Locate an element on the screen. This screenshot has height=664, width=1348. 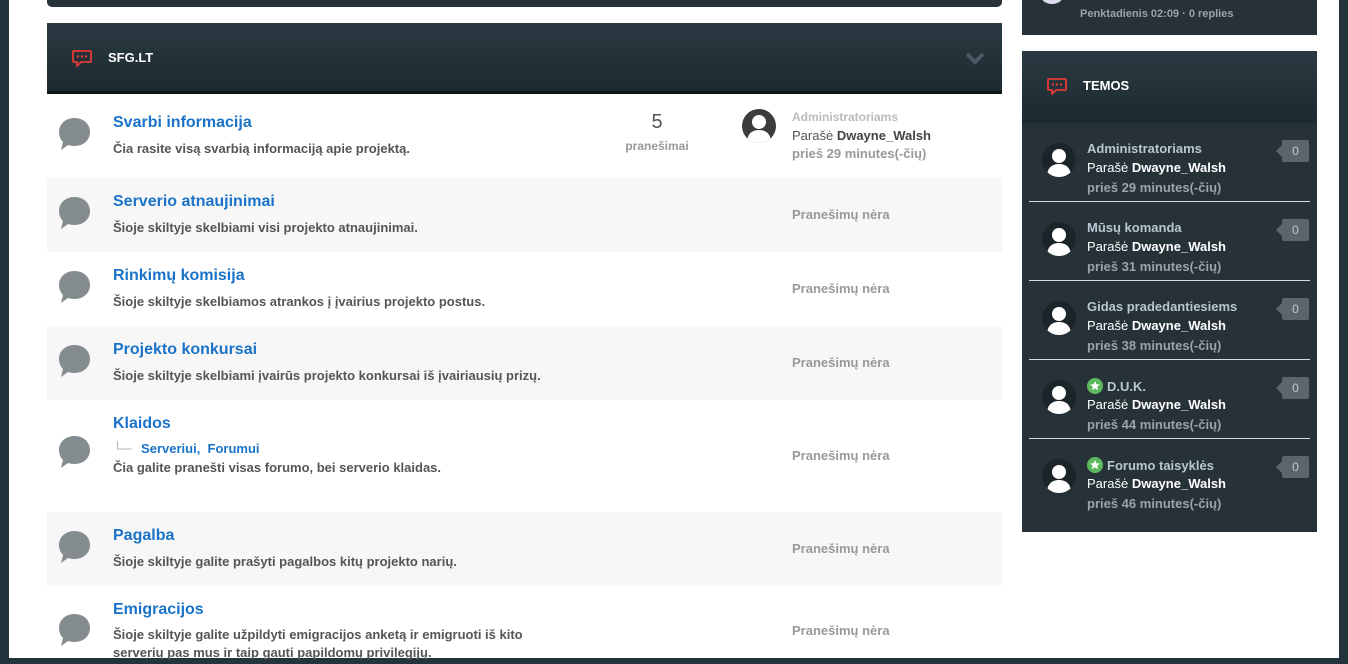
topic-title-link: Forumo taisyklės is located at coordinates (1160, 465).